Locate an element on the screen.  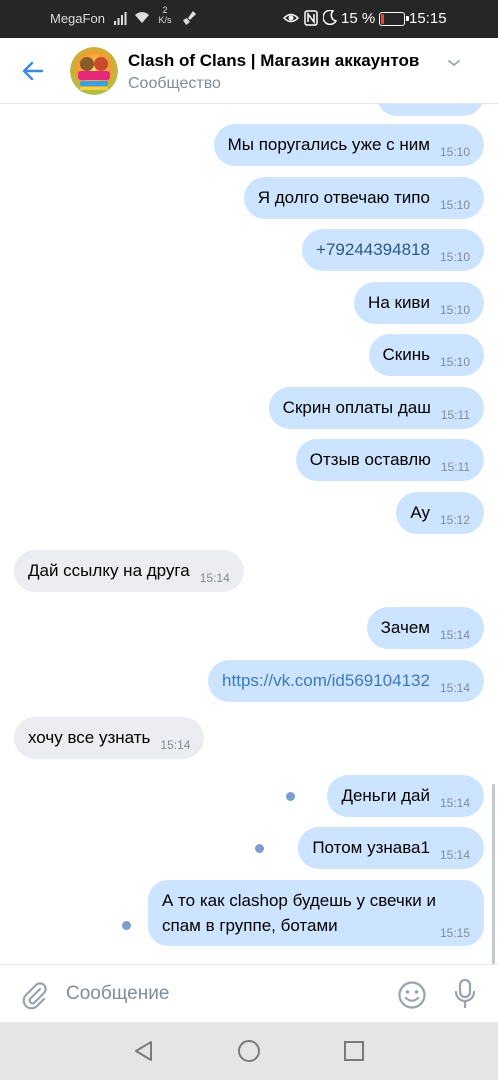
message-bubble: Я долго отвечаю типо 15:10 is located at coordinates (363, 198).